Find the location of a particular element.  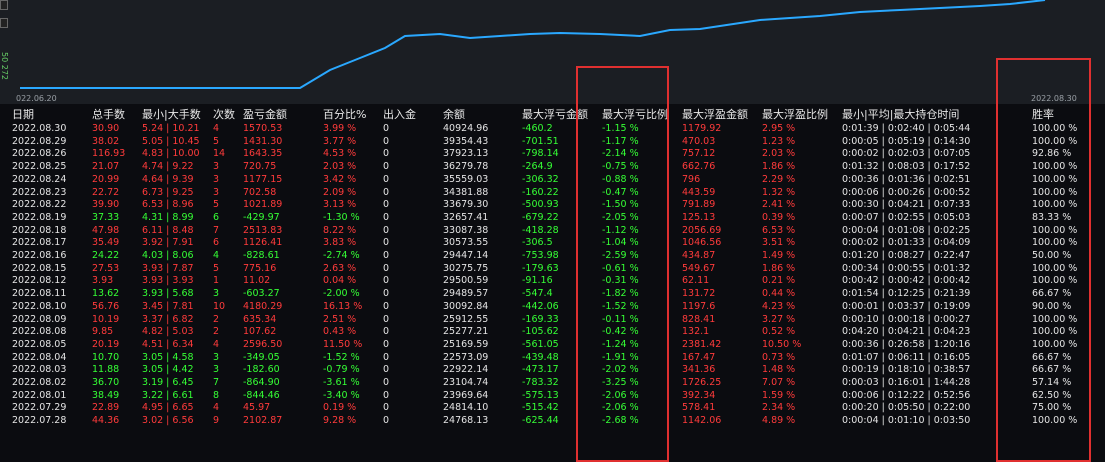

cell-balance: 22573.09 is located at coordinates (466, 357).